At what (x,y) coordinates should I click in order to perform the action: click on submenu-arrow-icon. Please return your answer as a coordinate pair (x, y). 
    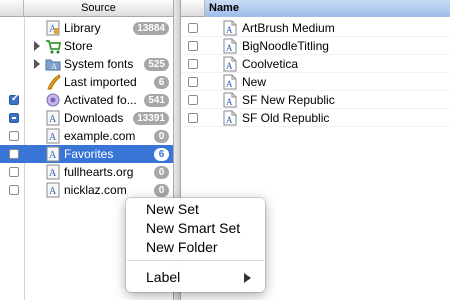
    Looking at the image, I should click on (247, 278).